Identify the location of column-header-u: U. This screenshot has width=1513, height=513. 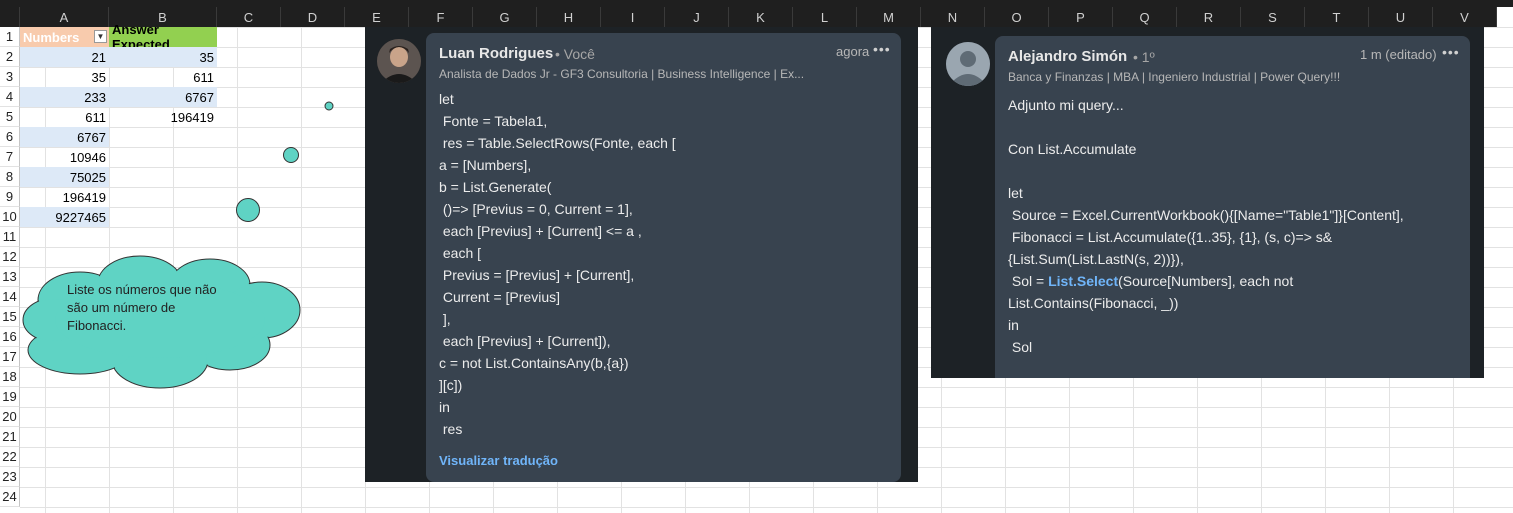
(1401, 17).